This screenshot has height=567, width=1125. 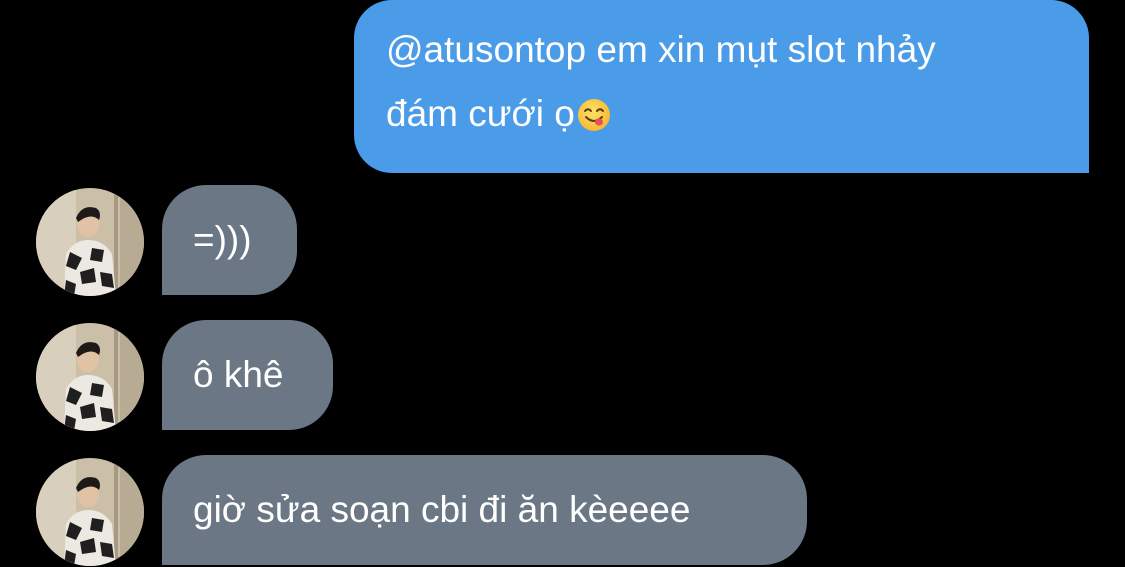 What do you see at coordinates (661, 49) in the screenshot?
I see `outgoing-message-line-1: @atusontop em xin mụt slot nhảy` at bounding box center [661, 49].